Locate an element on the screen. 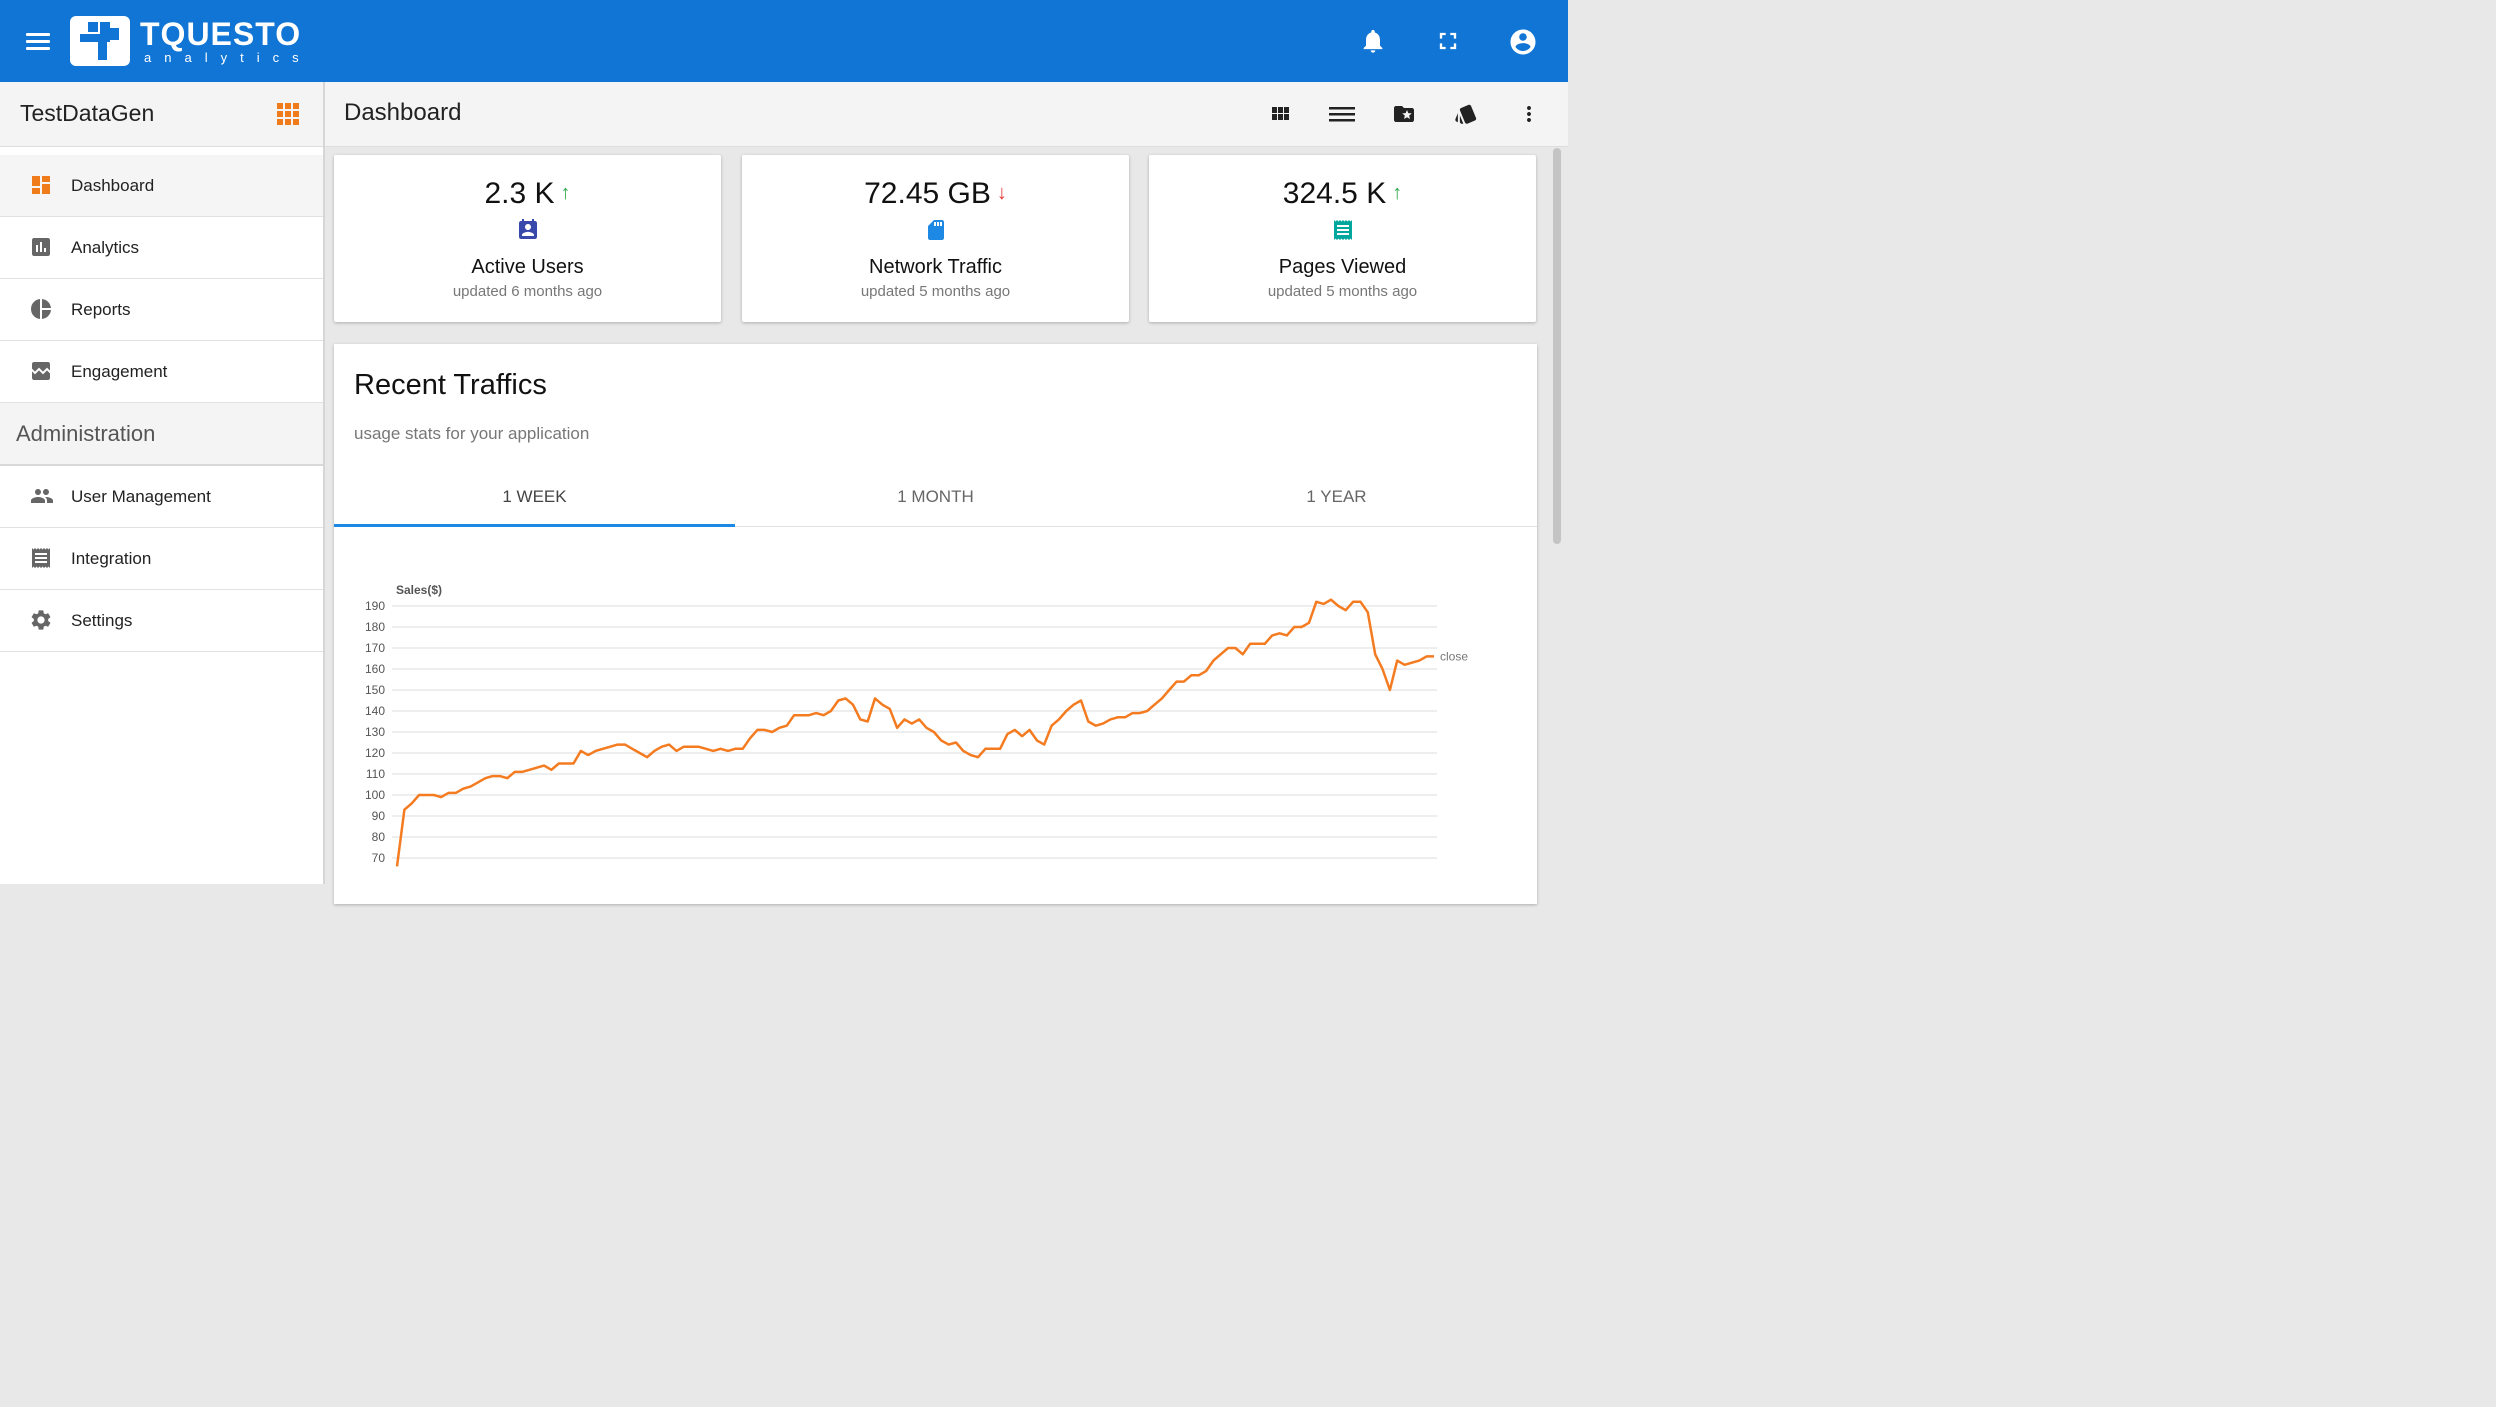 The image size is (2496, 1407). sd-card-icon is located at coordinates (936, 229).